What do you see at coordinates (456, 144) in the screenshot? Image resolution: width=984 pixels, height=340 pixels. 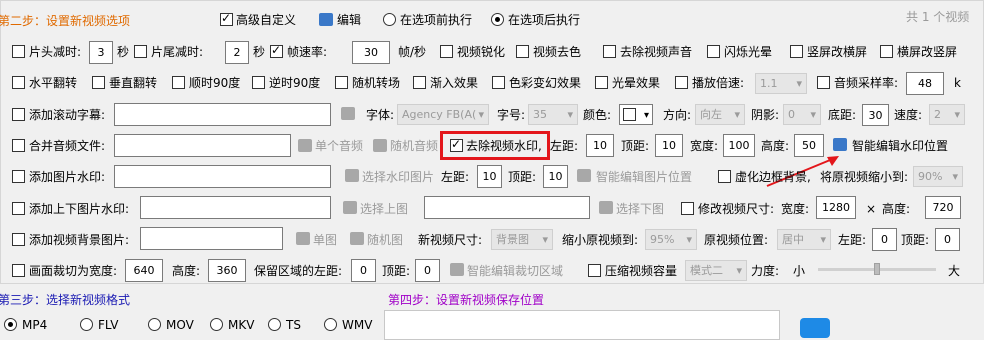 I see `remove-wm-checkbox` at bounding box center [456, 144].